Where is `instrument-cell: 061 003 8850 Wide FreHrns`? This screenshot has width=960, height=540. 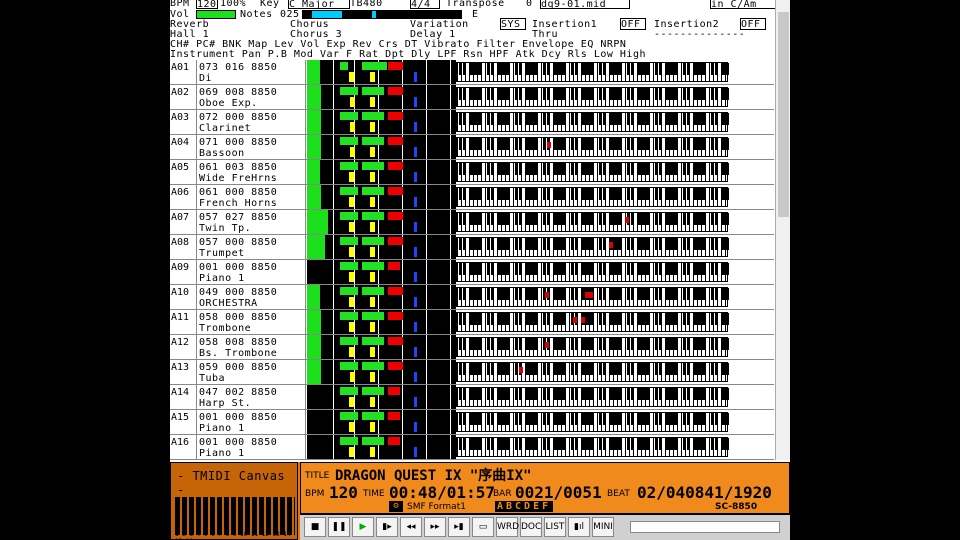
instrument-cell: 061 003 8850 Wide FreHrns is located at coordinates (252, 172).